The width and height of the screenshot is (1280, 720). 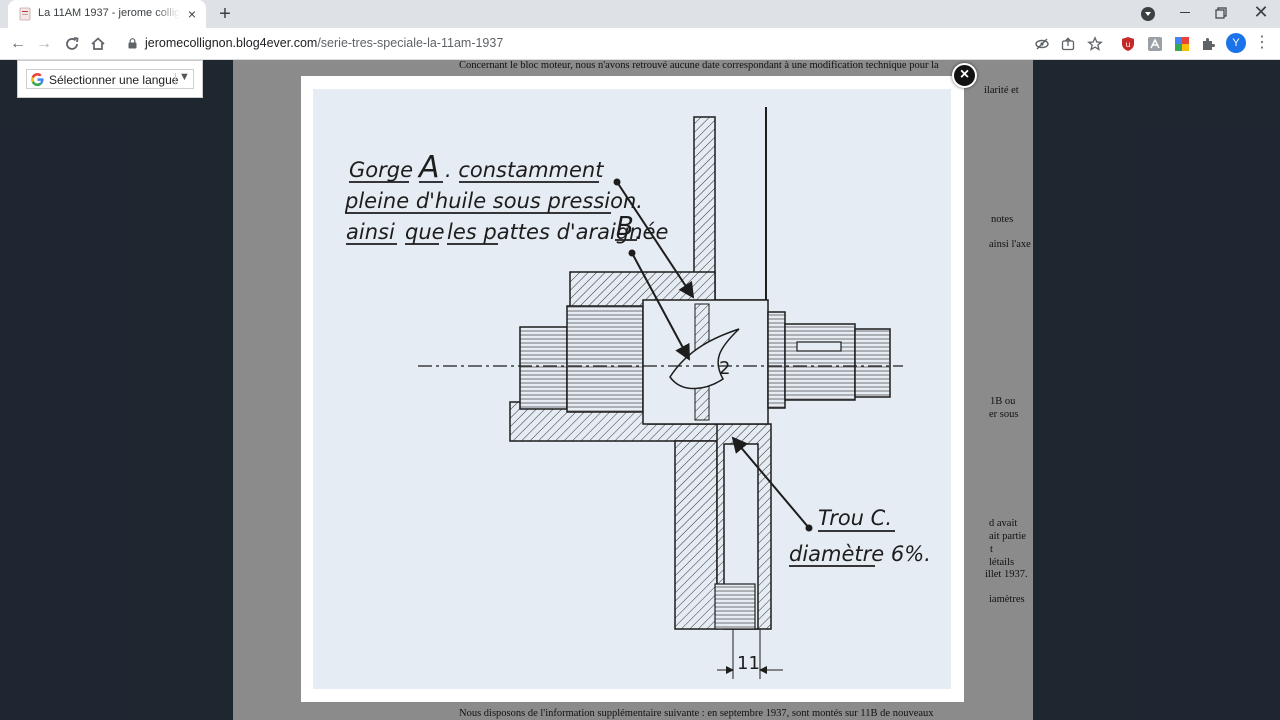 What do you see at coordinates (1185, 13) in the screenshot?
I see `minimize-button` at bounding box center [1185, 13].